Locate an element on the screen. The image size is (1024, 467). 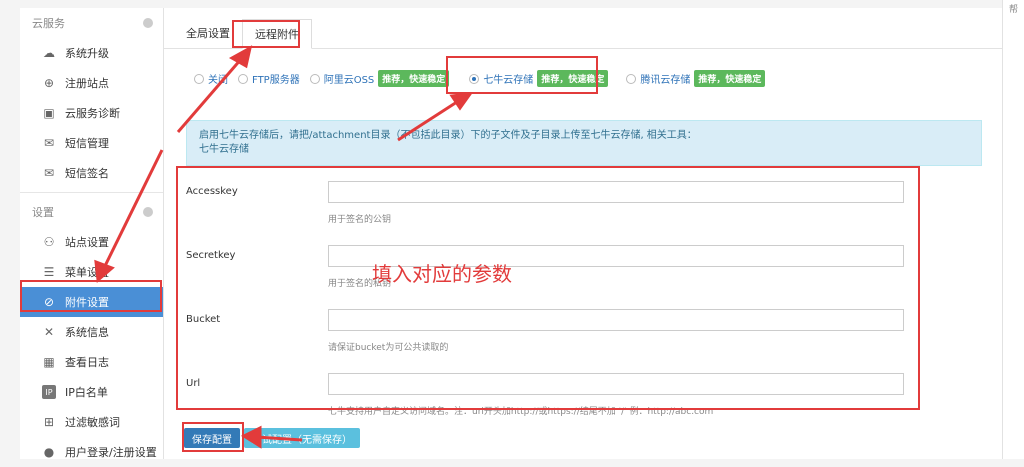
radio-label: 腾讯云存储 is located at coordinates (665, 80).